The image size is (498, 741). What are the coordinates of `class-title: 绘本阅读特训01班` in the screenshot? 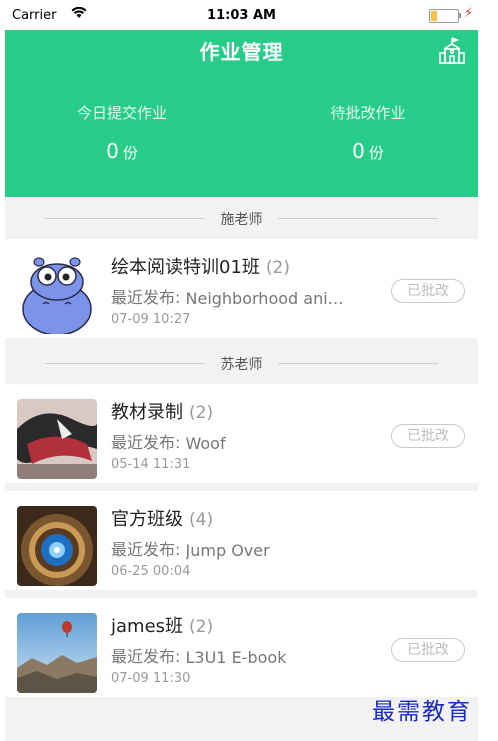 It's located at (185, 267).